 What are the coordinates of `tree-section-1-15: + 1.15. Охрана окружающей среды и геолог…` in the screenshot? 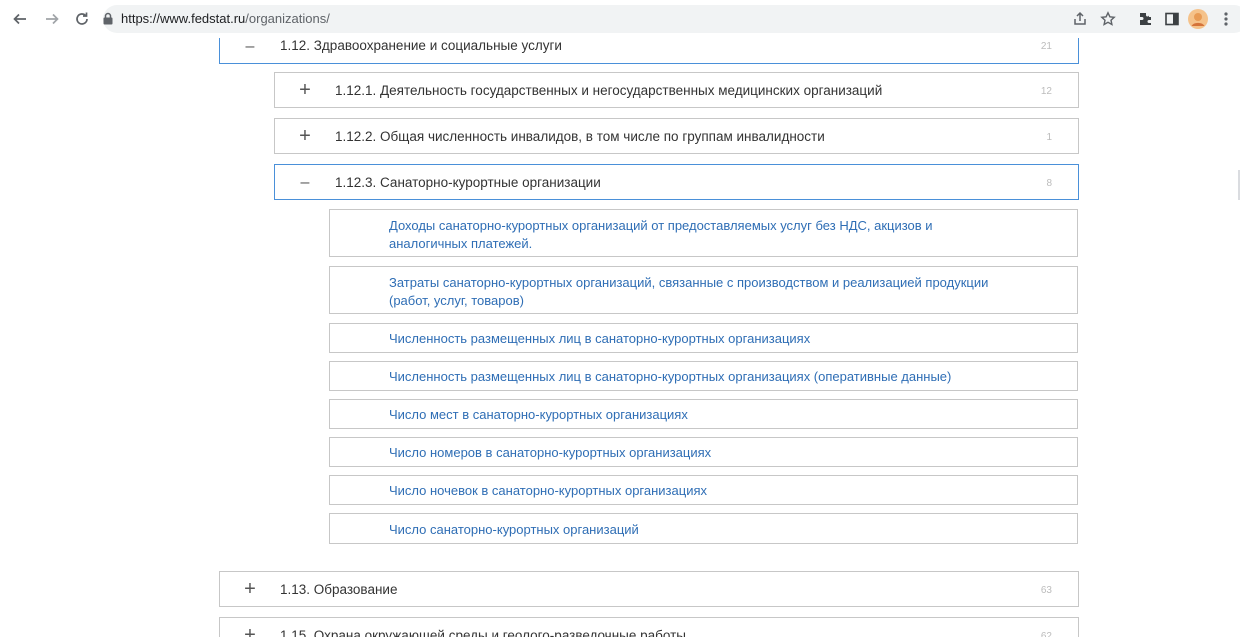 It's located at (649, 627).